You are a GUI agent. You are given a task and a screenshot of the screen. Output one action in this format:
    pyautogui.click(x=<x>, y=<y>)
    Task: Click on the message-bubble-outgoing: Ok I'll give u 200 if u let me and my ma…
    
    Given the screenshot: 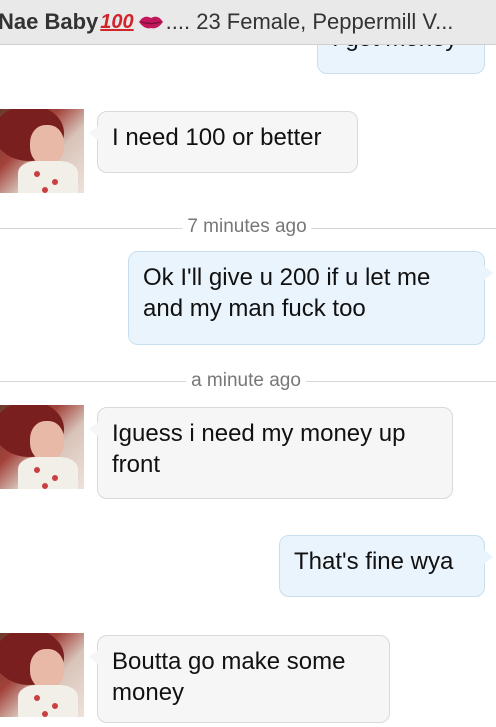 What is the action you would take?
    pyautogui.click(x=310, y=298)
    